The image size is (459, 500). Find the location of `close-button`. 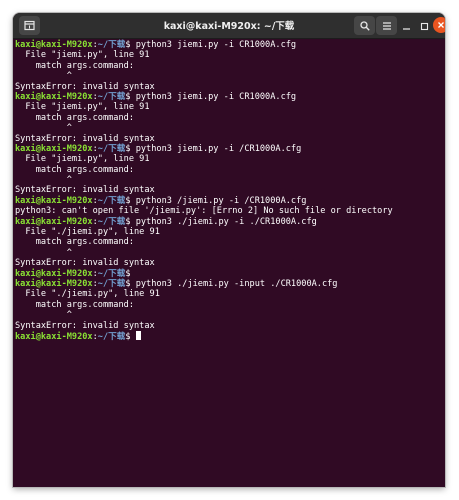

close-button is located at coordinates (439, 25).